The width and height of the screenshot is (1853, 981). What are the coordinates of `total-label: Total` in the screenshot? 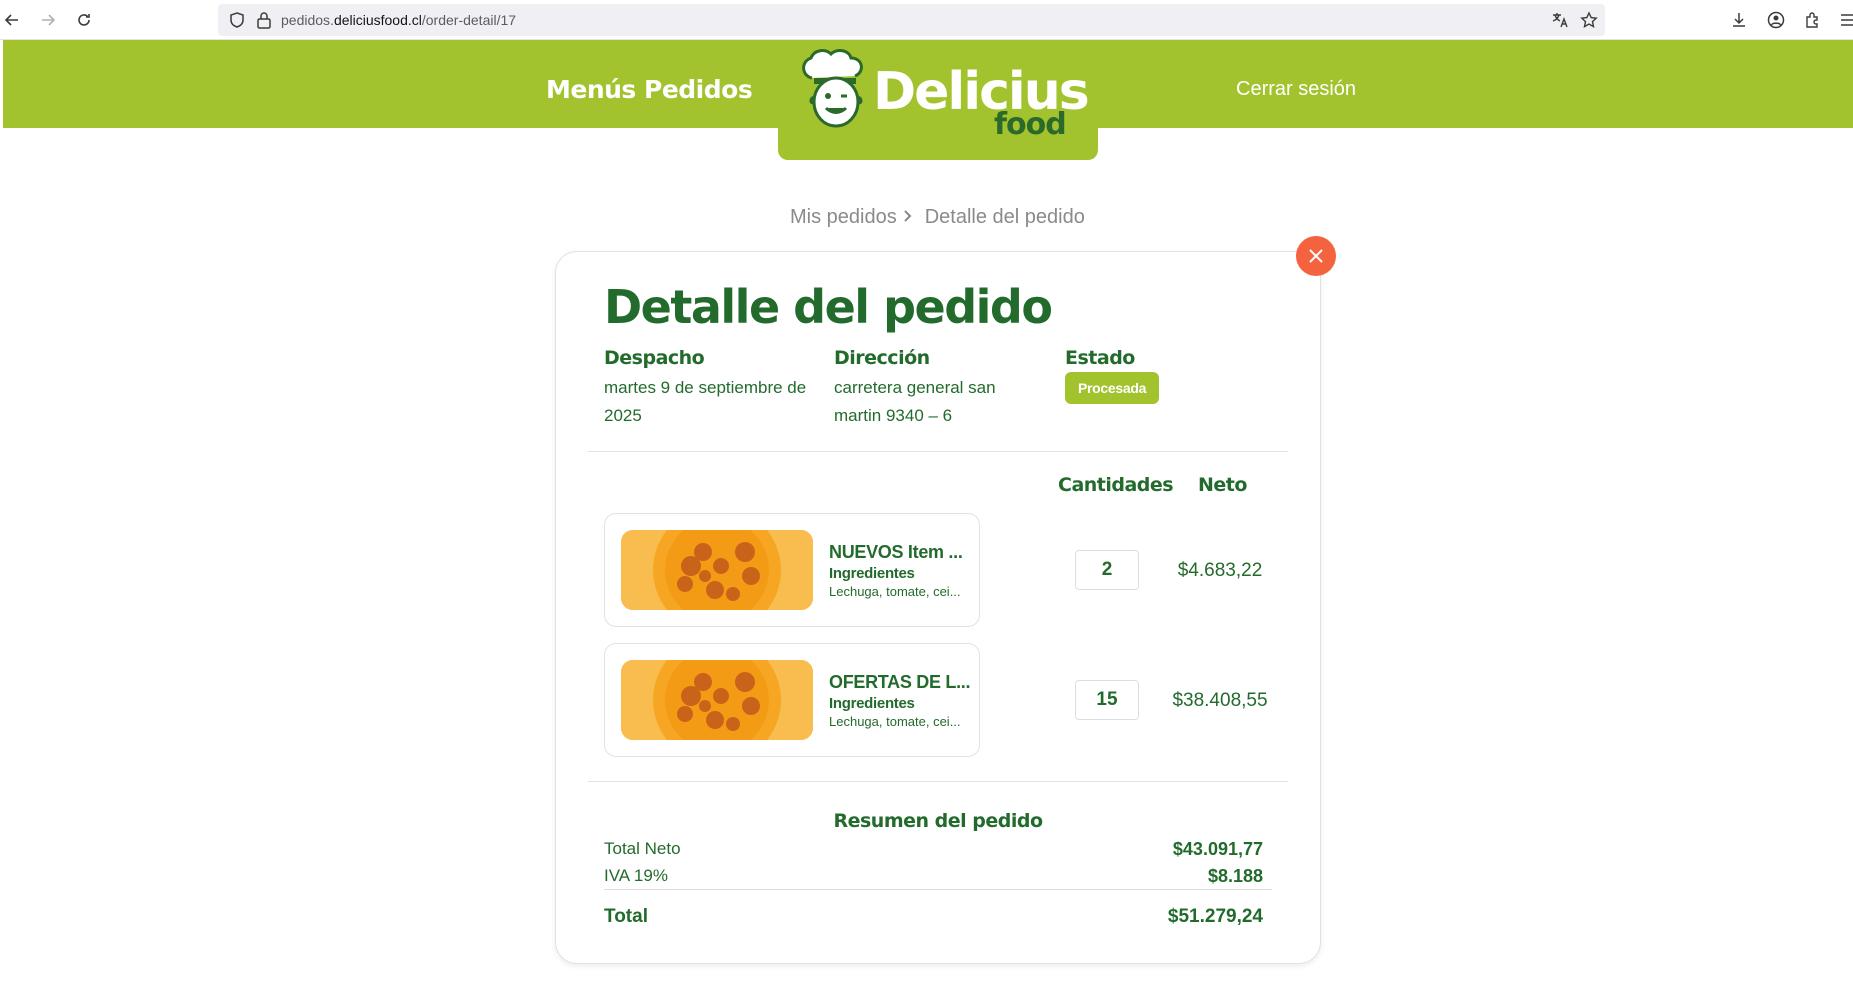 It's located at (626, 916).